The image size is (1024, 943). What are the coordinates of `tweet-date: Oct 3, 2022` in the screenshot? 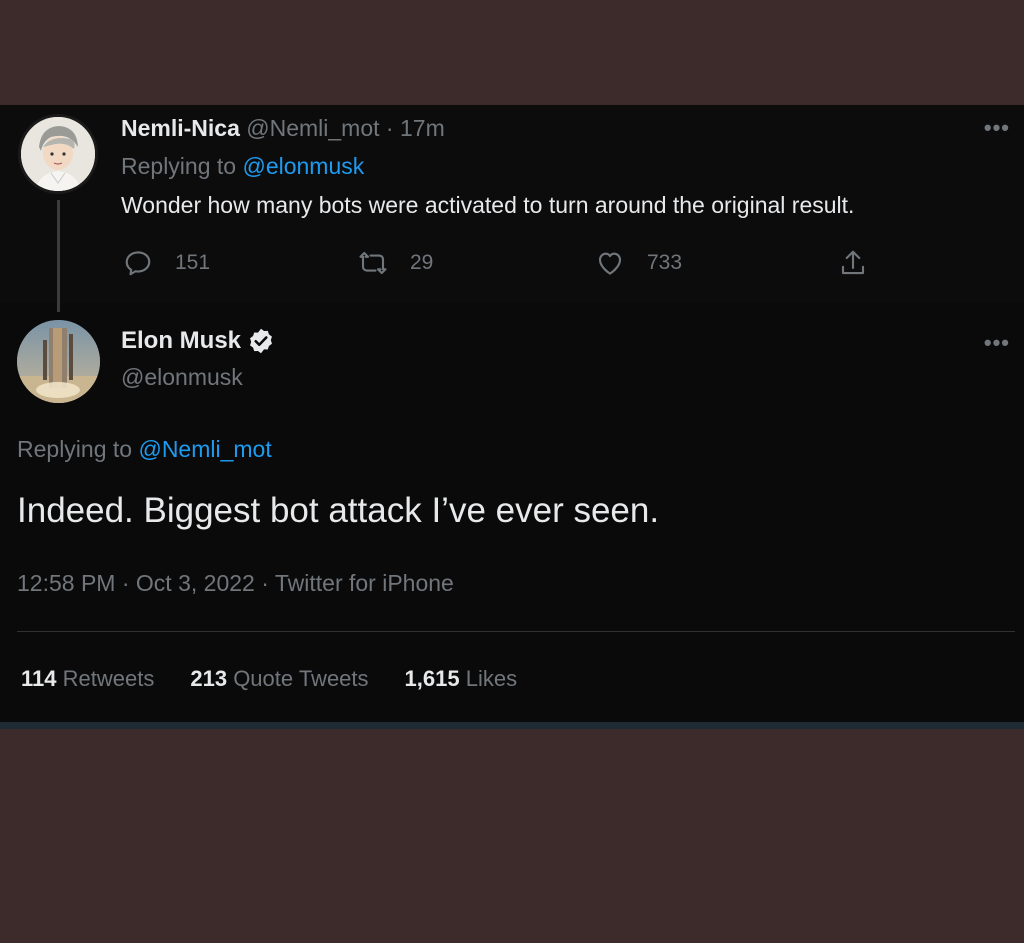 It's located at (195, 583).